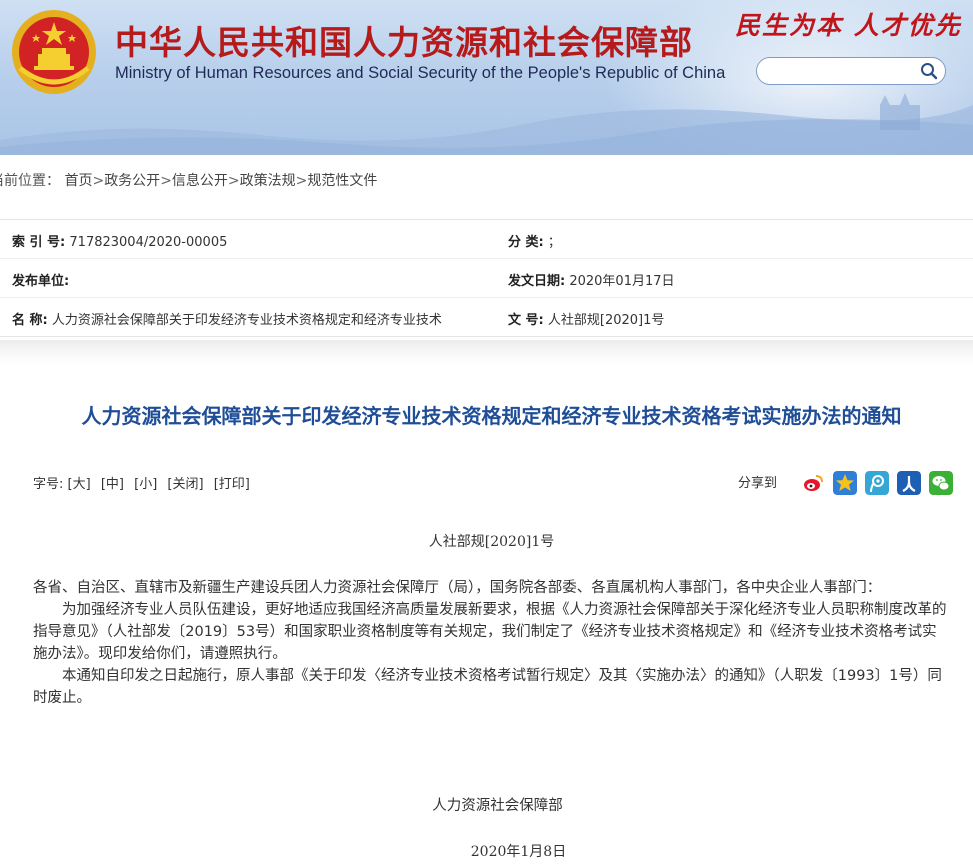 The width and height of the screenshot is (973, 867). What do you see at coordinates (185, 484) in the screenshot?
I see `close-button: [关闭]` at bounding box center [185, 484].